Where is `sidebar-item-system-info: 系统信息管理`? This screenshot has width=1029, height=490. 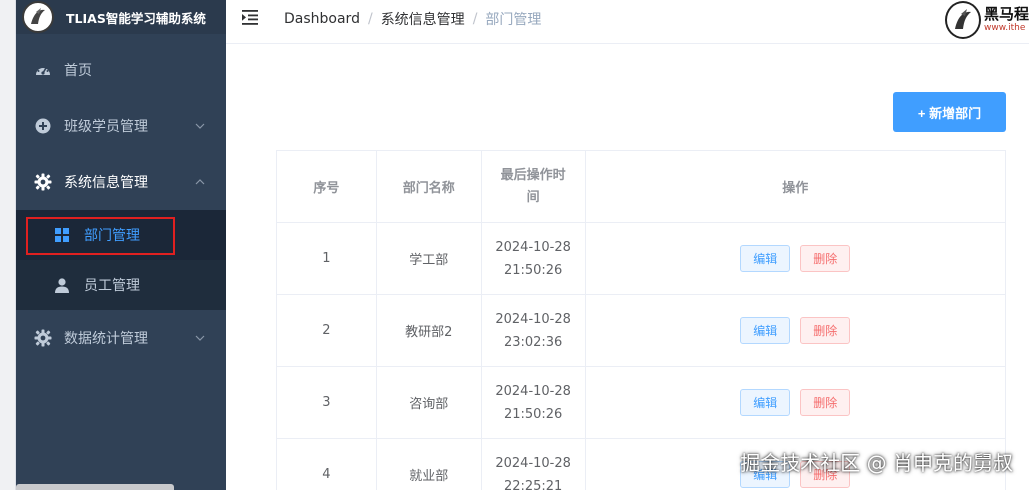 sidebar-item-system-info: 系统信息管理 is located at coordinates (121, 182).